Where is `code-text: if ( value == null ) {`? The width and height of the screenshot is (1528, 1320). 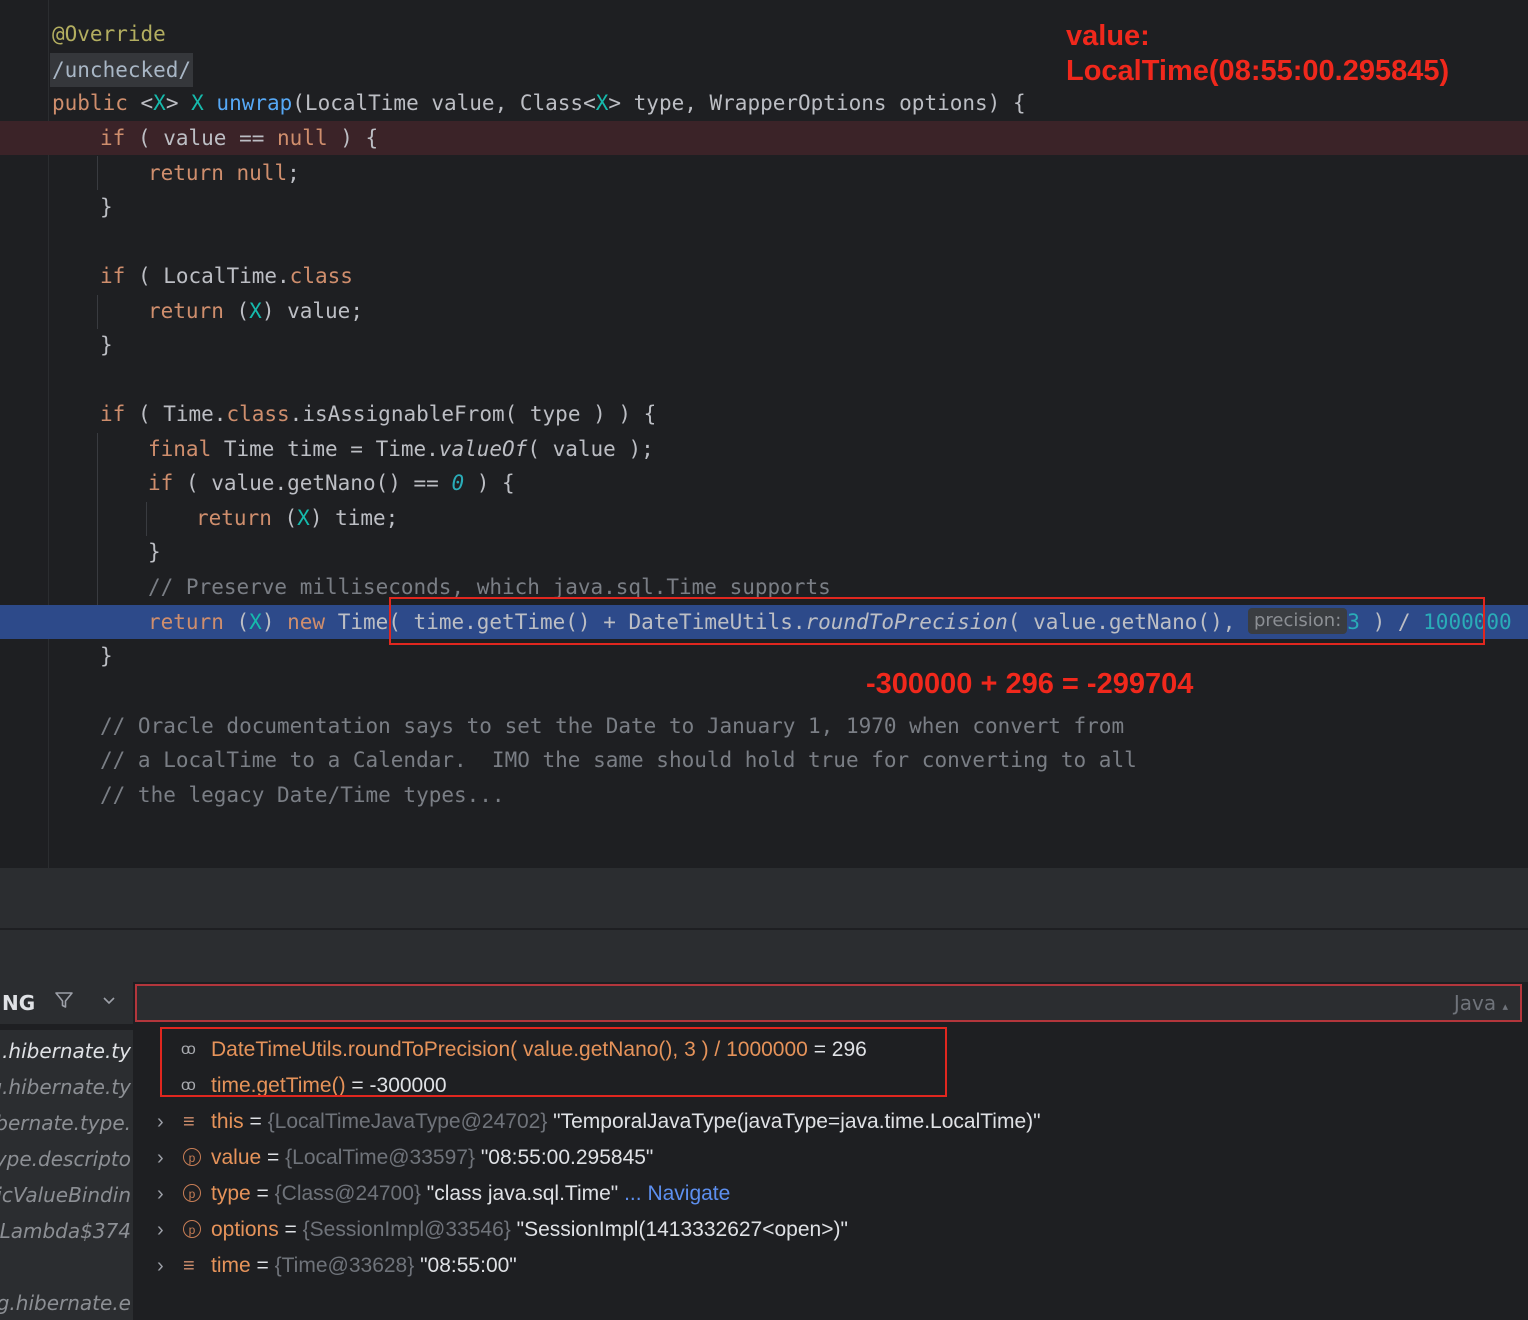
code-text: if ( value == null ) { is located at coordinates (239, 138).